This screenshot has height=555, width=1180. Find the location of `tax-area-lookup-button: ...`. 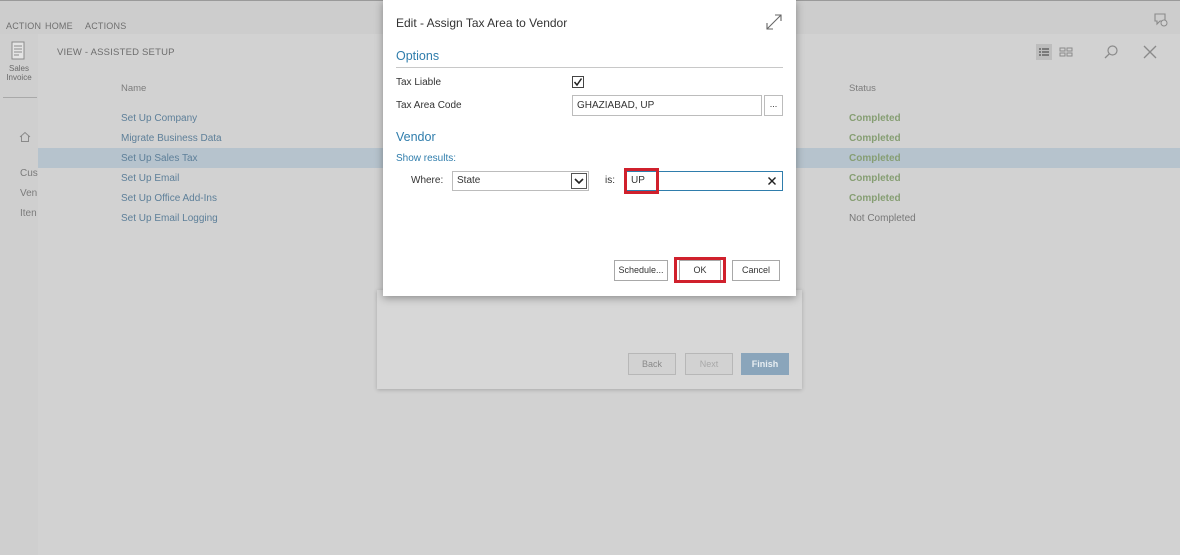

tax-area-lookup-button: ... is located at coordinates (773, 105).